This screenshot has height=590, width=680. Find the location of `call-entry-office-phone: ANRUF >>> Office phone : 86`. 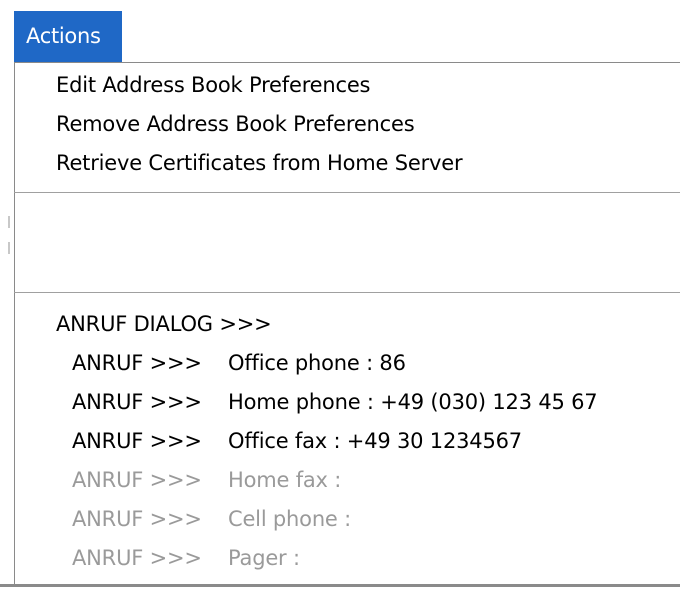

call-entry-office-phone: ANRUF >>> Office phone : 86 is located at coordinates (239, 363).